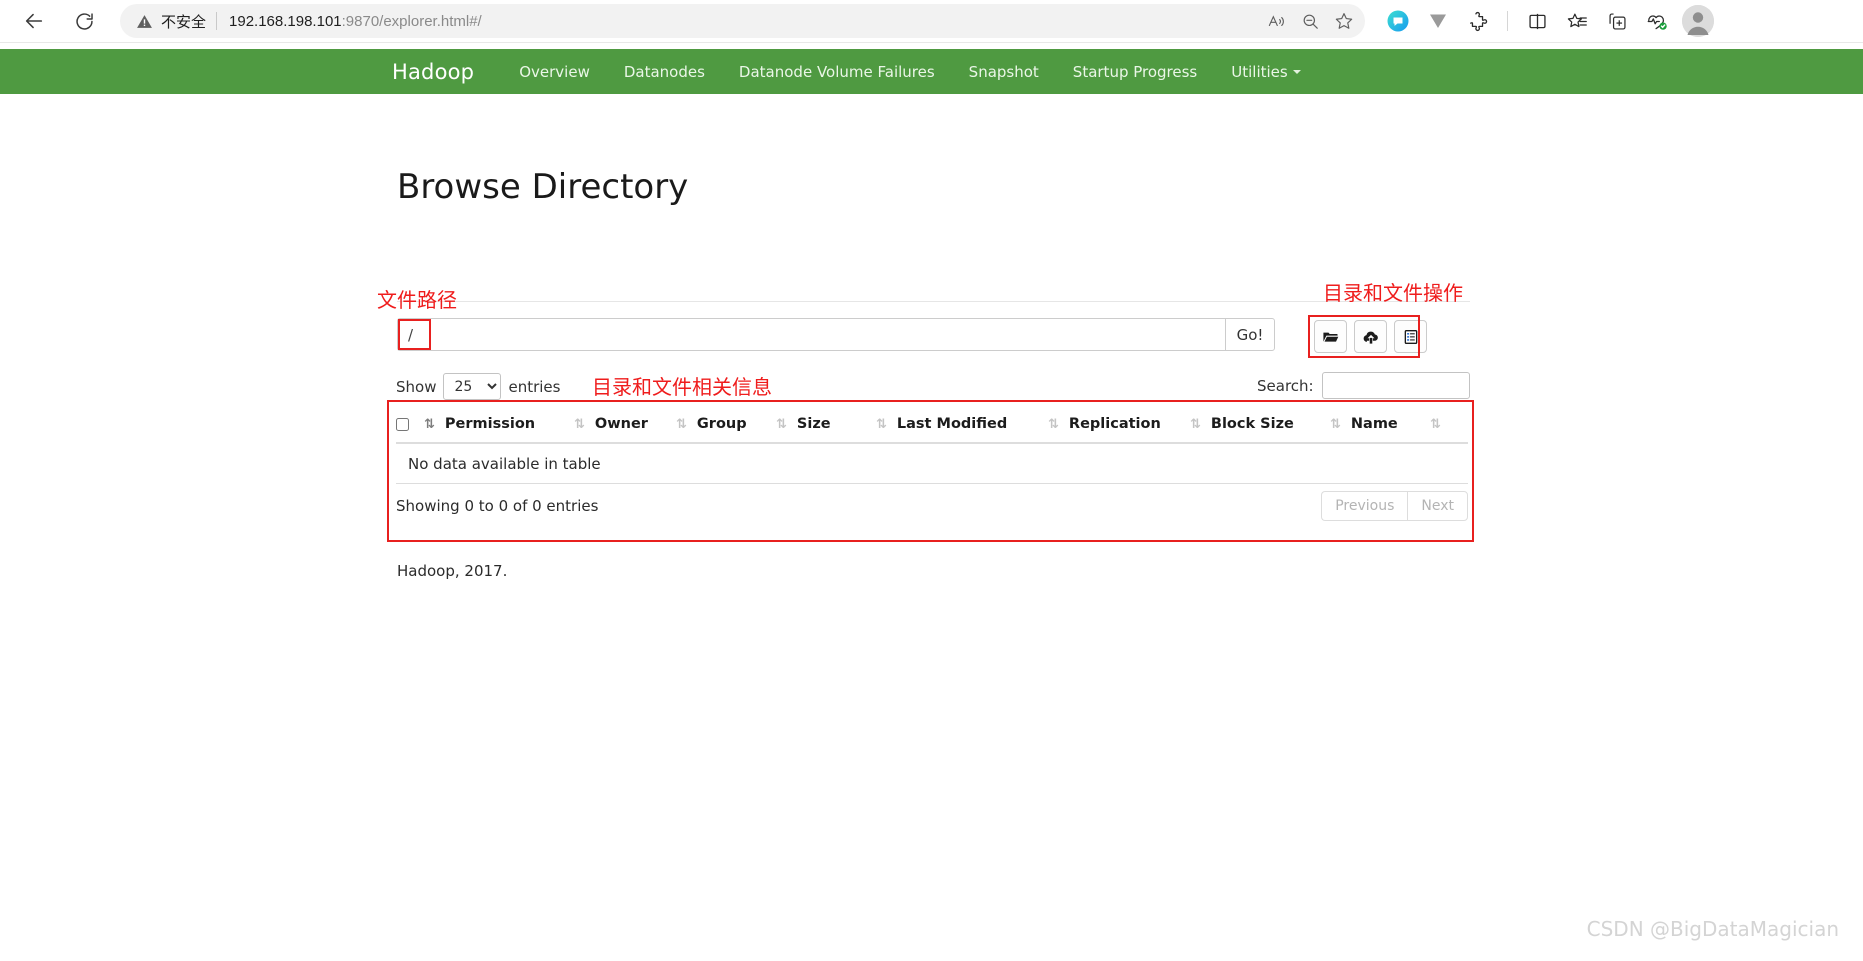 Image resolution: width=1863 pixels, height=961 pixels. Describe the element at coordinates (414, 334) in the screenshot. I see `annotation-box-path` at that location.